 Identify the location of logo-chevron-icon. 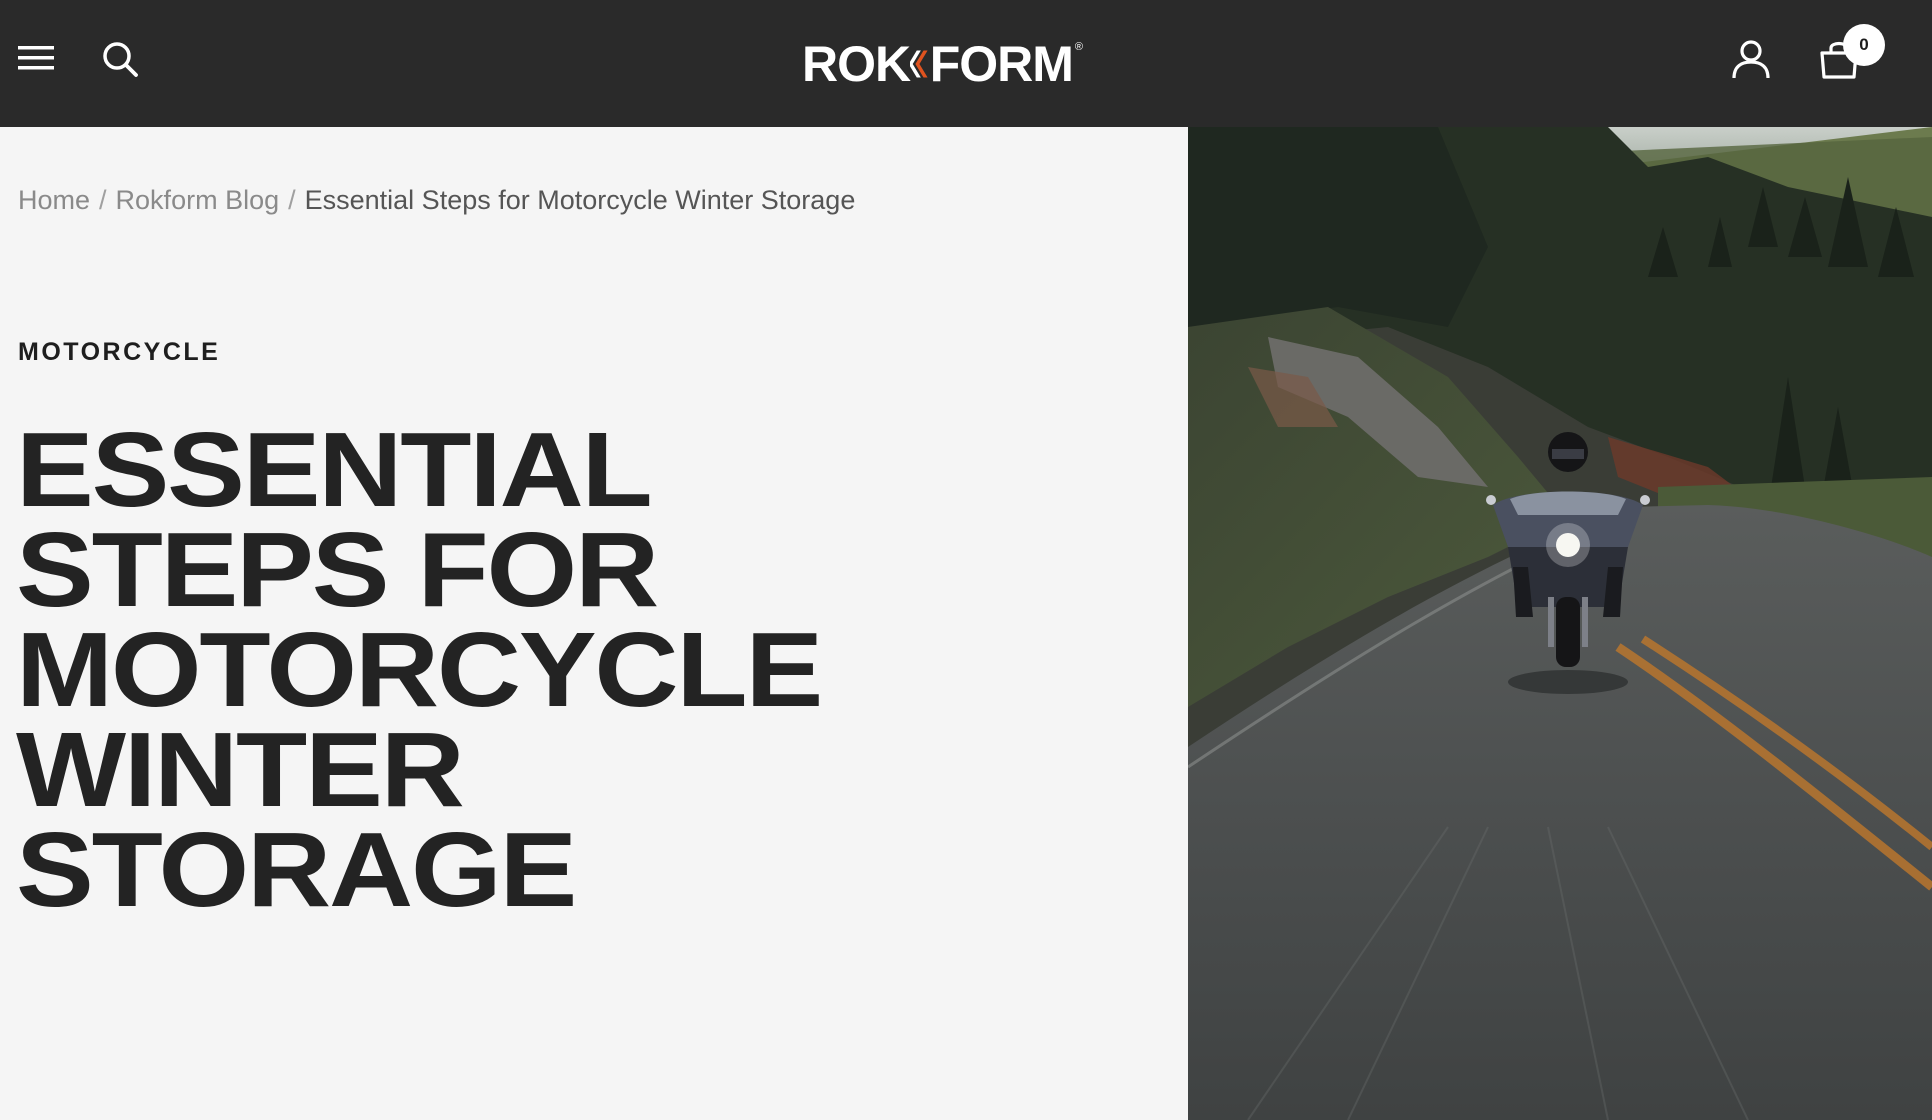
(919, 64).